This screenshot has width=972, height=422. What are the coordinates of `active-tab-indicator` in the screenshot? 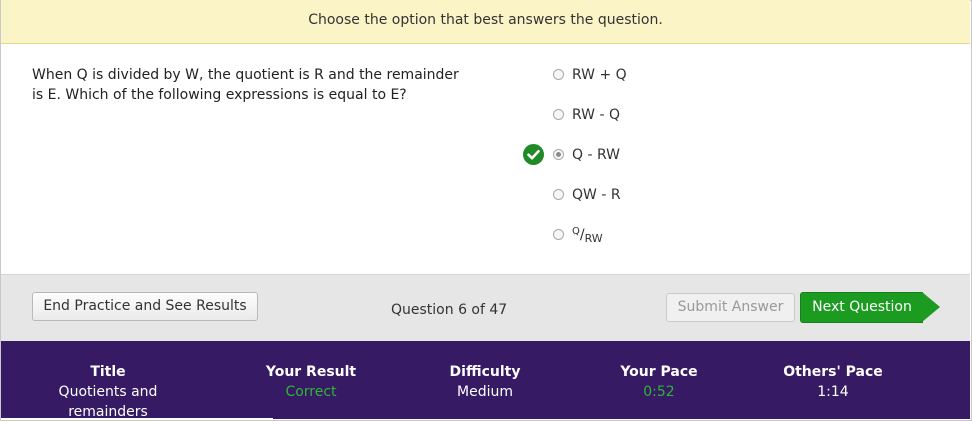 It's located at (137, 419).